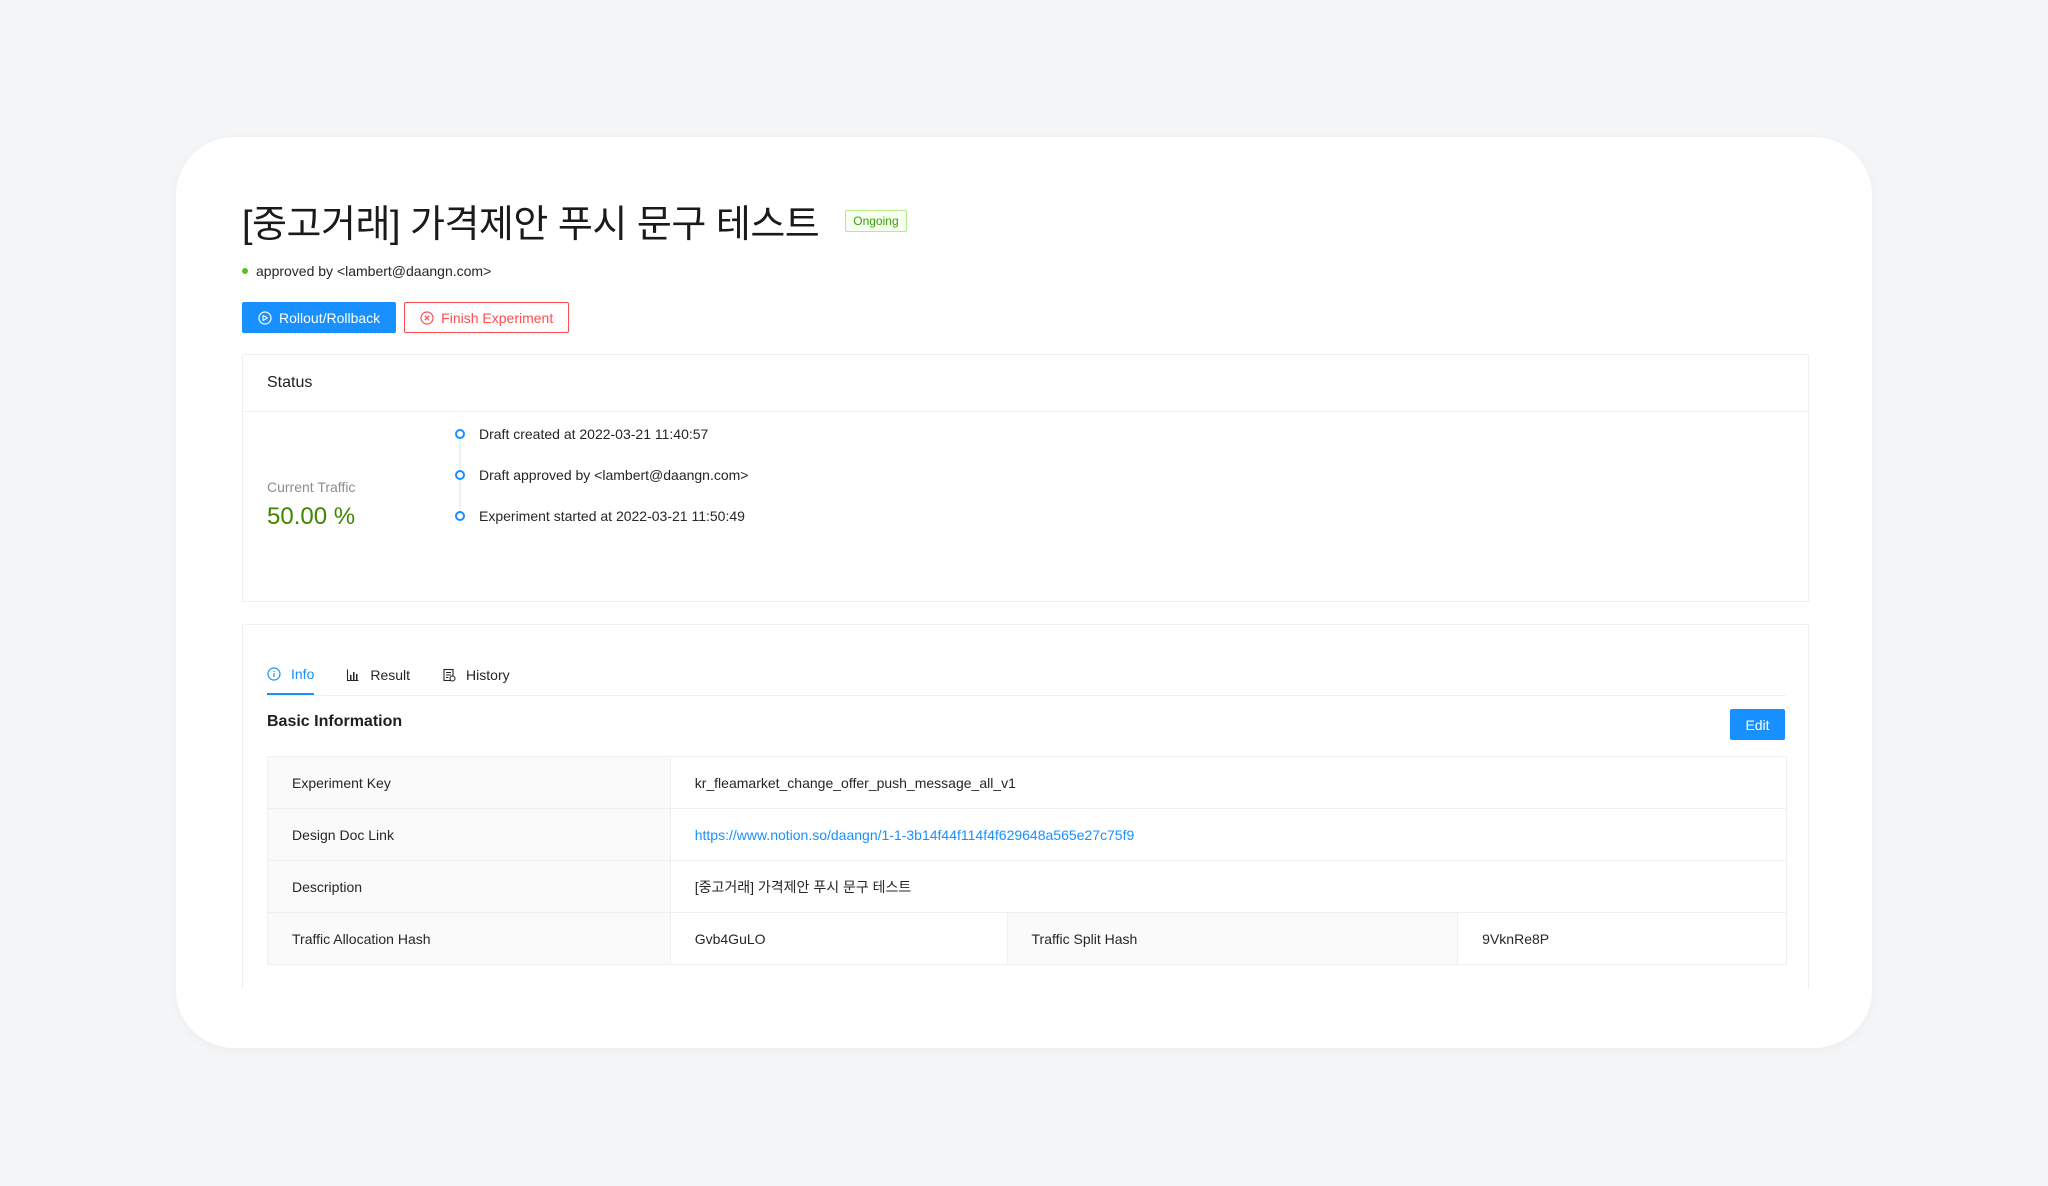 This screenshot has height=1186, width=2048. Describe the element at coordinates (1232, 938) in the screenshot. I see `traffic-split-hash-label: Traffic Split Hash` at that location.